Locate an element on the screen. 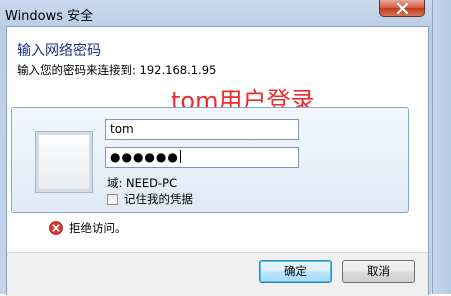  error-icon is located at coordinates (56, 228).